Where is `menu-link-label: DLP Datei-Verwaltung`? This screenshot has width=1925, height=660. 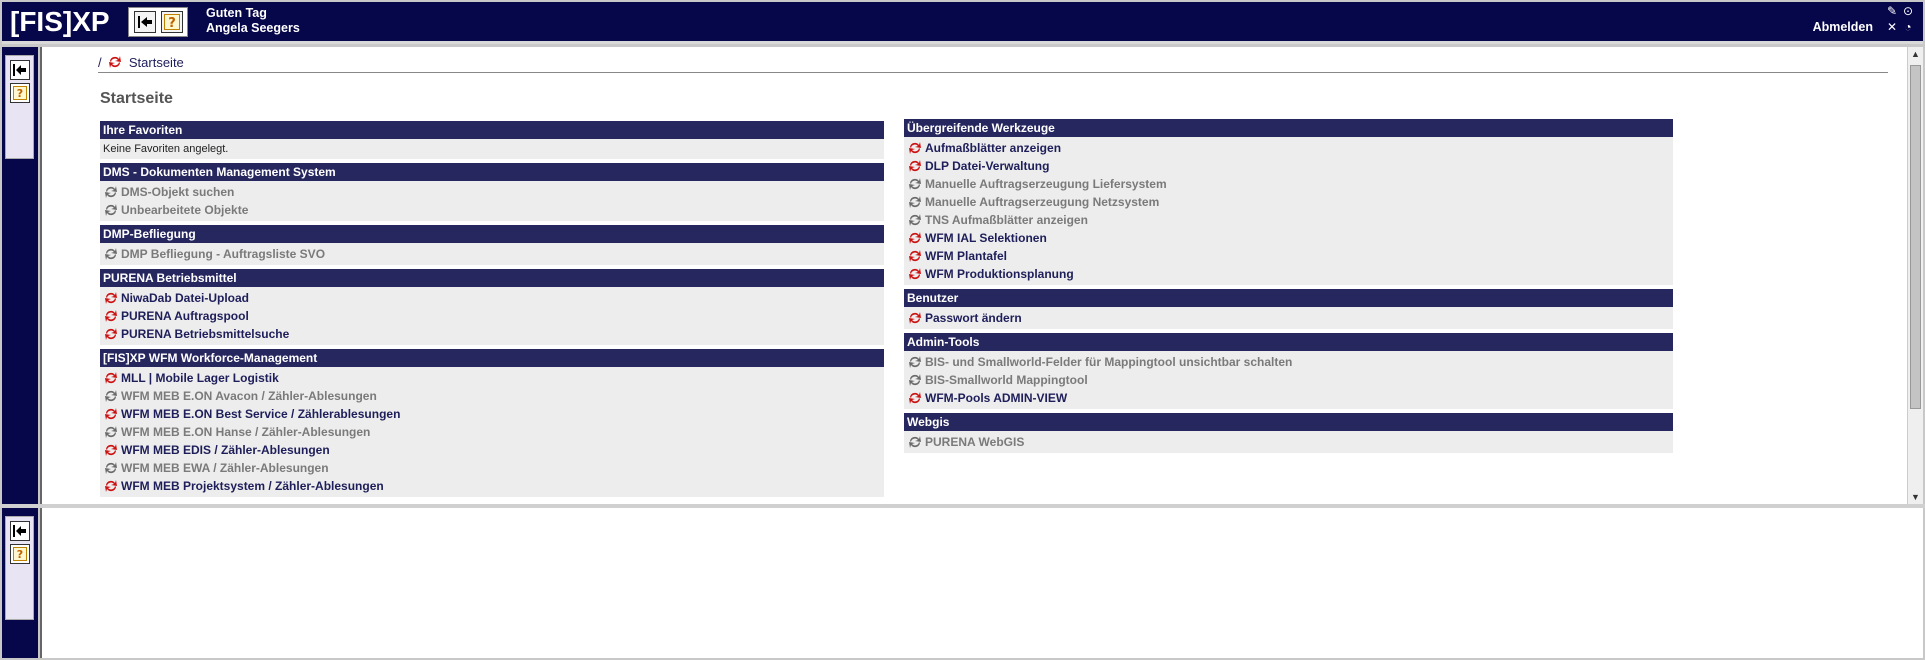 menu-link-label: DLP Datei-Verwaltung is located at coordinates (987, 166).